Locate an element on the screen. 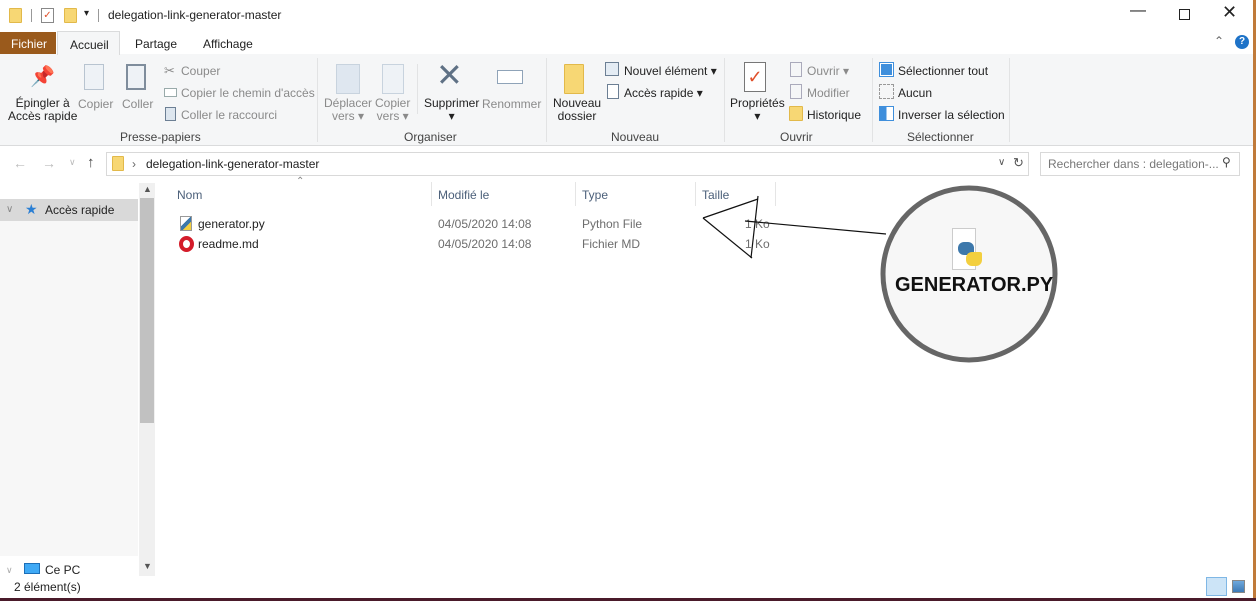  status-item-count: 2 élément(s) is located at coordinates (47, 587).